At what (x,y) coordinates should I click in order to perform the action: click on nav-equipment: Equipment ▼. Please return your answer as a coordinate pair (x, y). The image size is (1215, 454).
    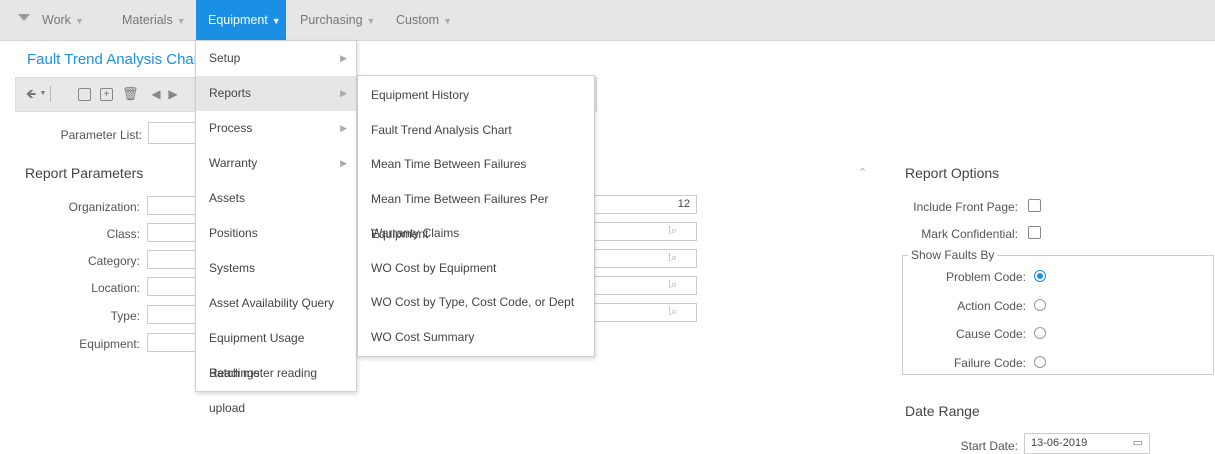
    Looking at the image, I should click on (241, 20).